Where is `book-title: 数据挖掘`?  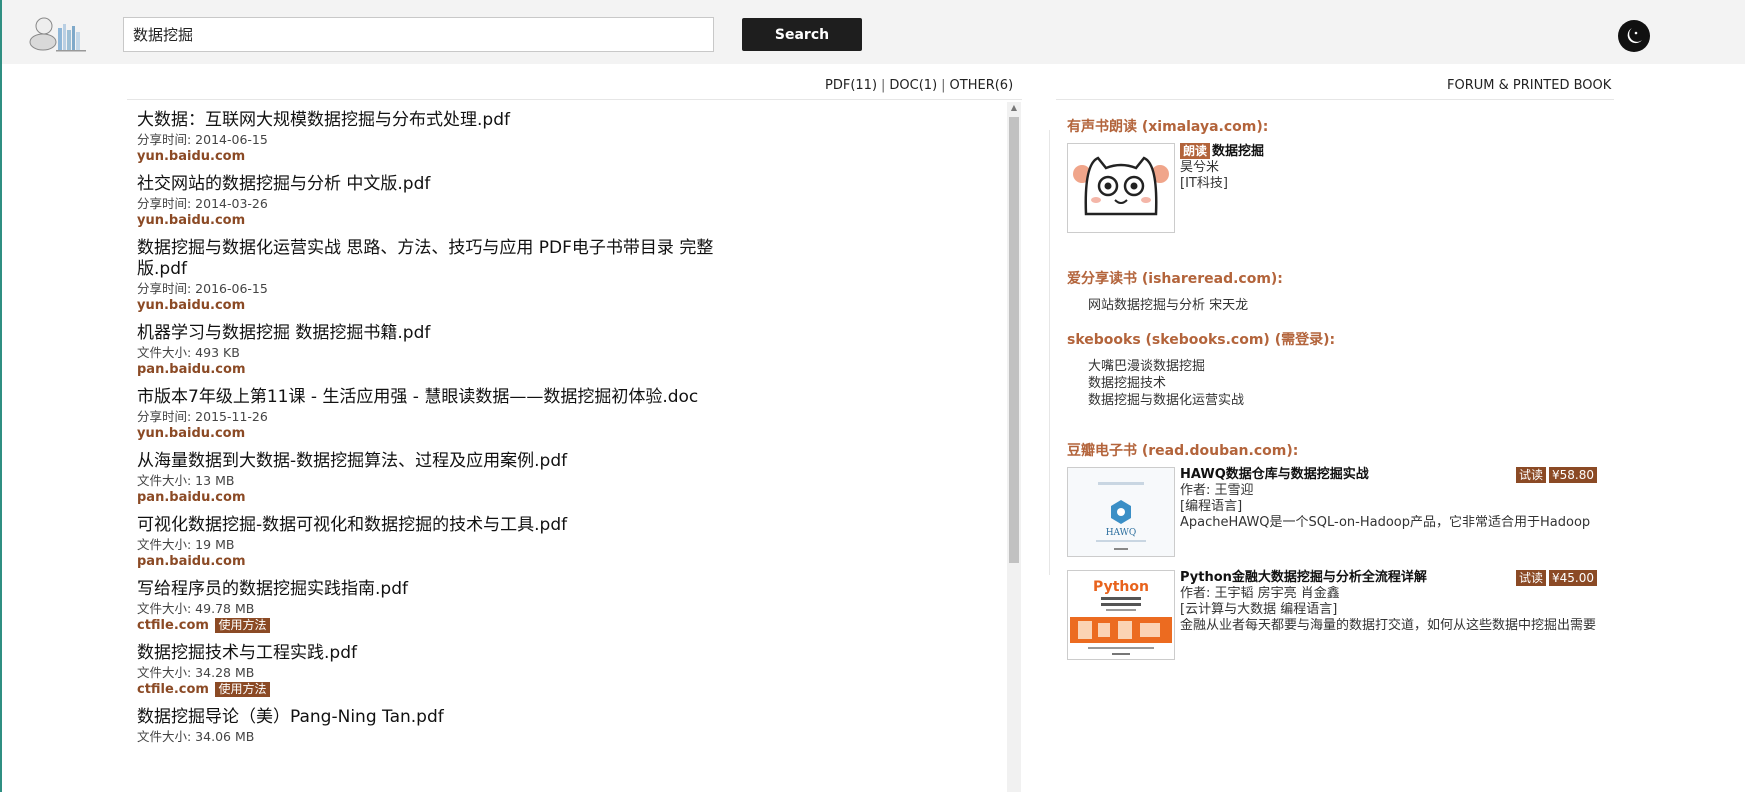 book-title: 数据挖掘 is located at coordinates (1238, 151).